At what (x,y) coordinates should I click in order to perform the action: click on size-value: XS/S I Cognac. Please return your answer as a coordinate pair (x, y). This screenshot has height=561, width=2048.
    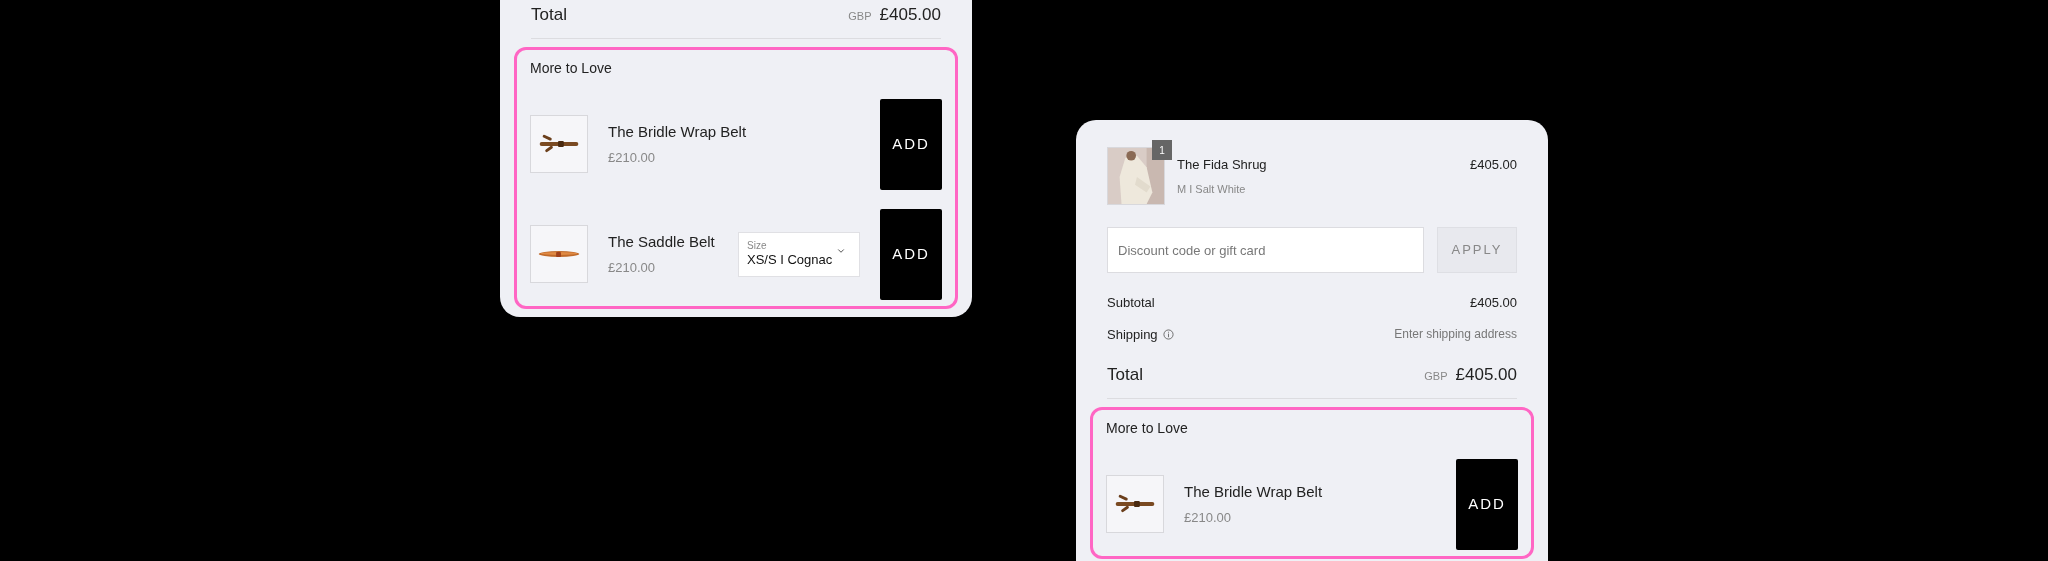
    Looking at the image, I should click on (790, 260).